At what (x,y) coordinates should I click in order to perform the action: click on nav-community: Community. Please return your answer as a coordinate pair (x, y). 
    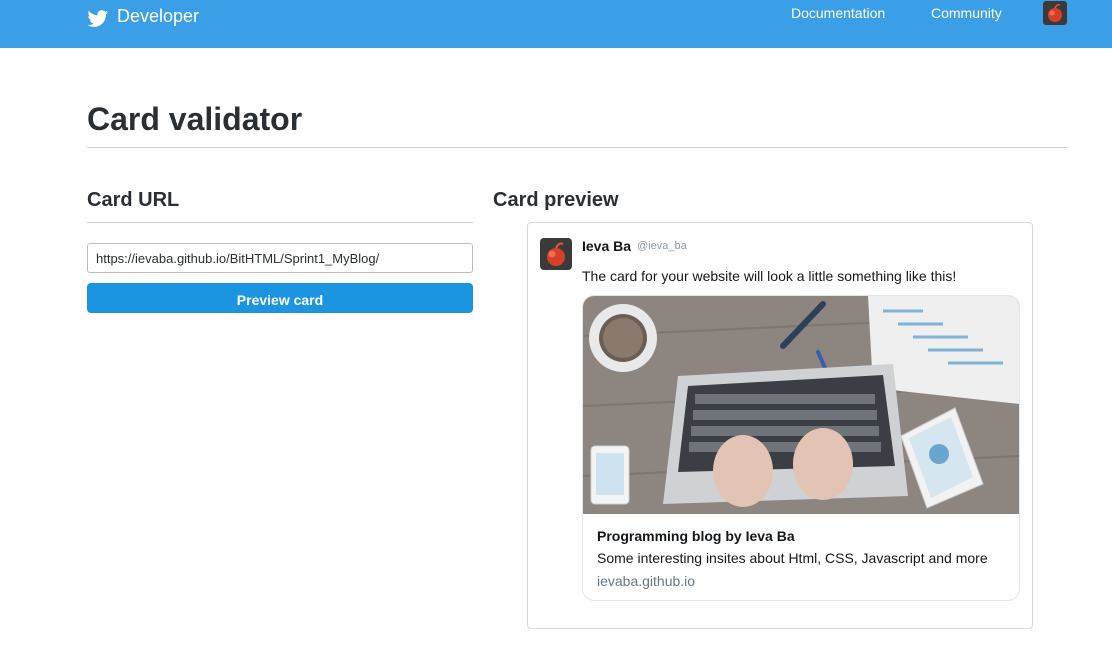
    Looking at the image, I should click on (966, 13).